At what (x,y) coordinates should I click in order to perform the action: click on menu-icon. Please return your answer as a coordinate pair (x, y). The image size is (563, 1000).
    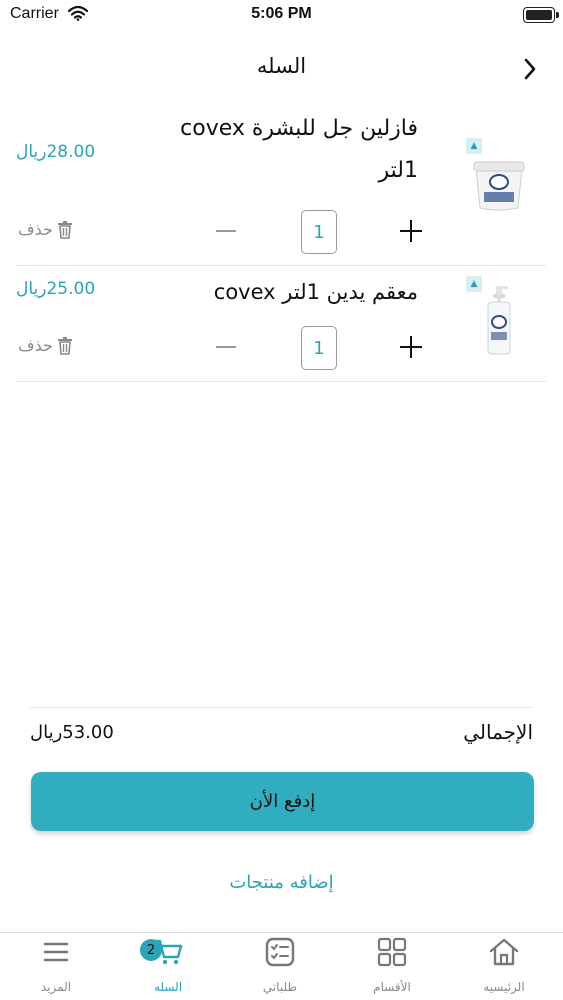
    Looking at the image, I should click on (56, 952).